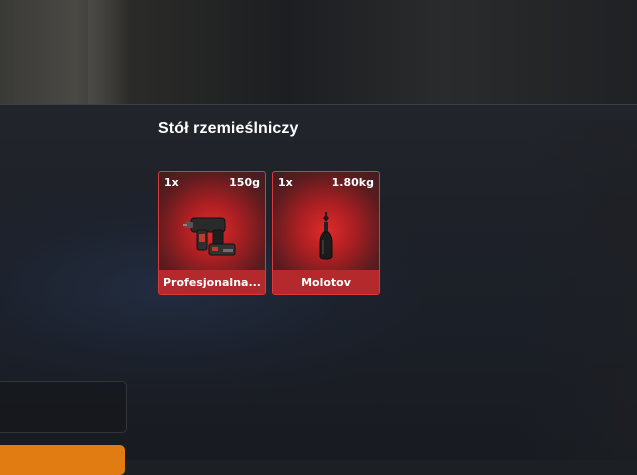 This screenshot has height=475, width=637. Describe the element at coordinates (62, 460) in the screenshot. I see `craft-button` at that location.